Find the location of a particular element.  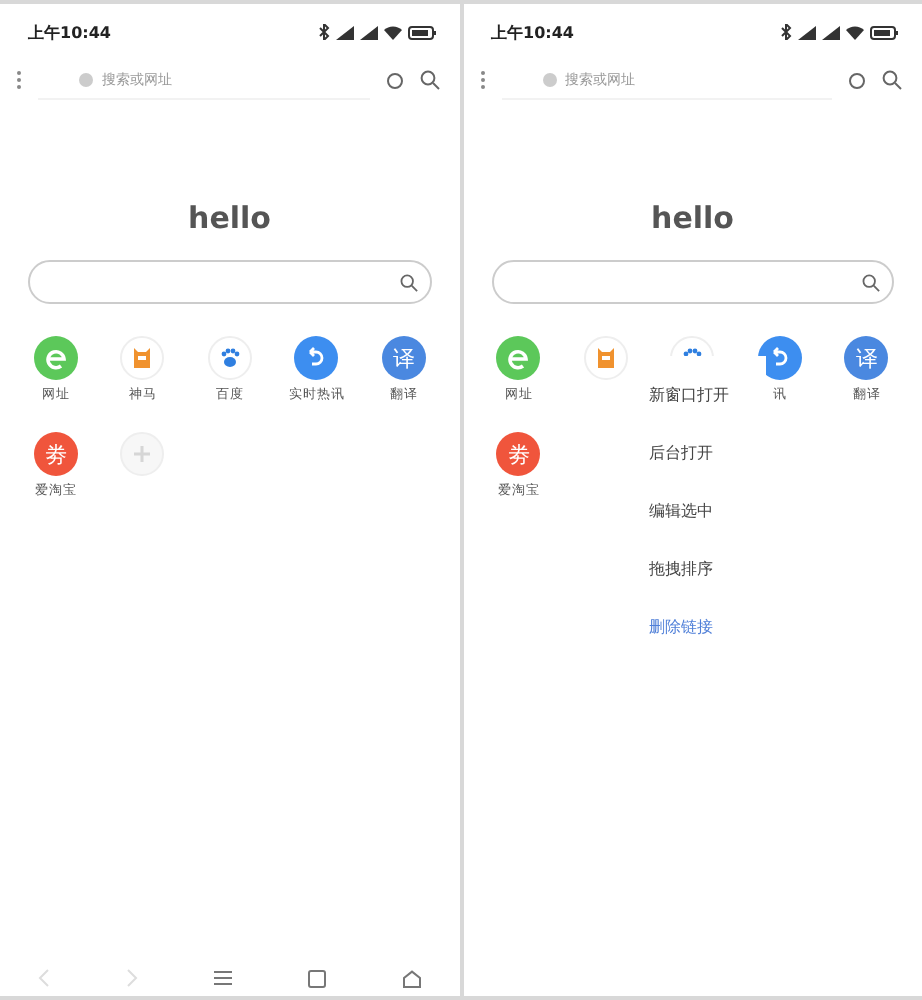

menu-icon is located at coordinates (222, 978).